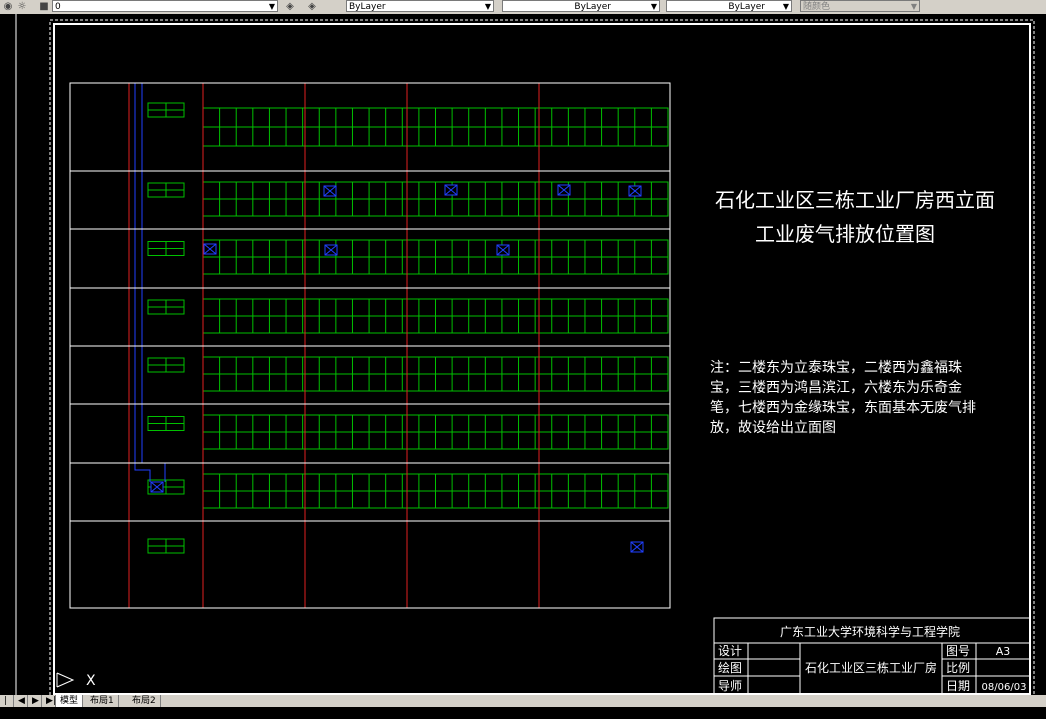 The image size is (1046, 719). I want to click on title-block-institution: 广东工业大学环境科学与工程学院, so click(870, 631).